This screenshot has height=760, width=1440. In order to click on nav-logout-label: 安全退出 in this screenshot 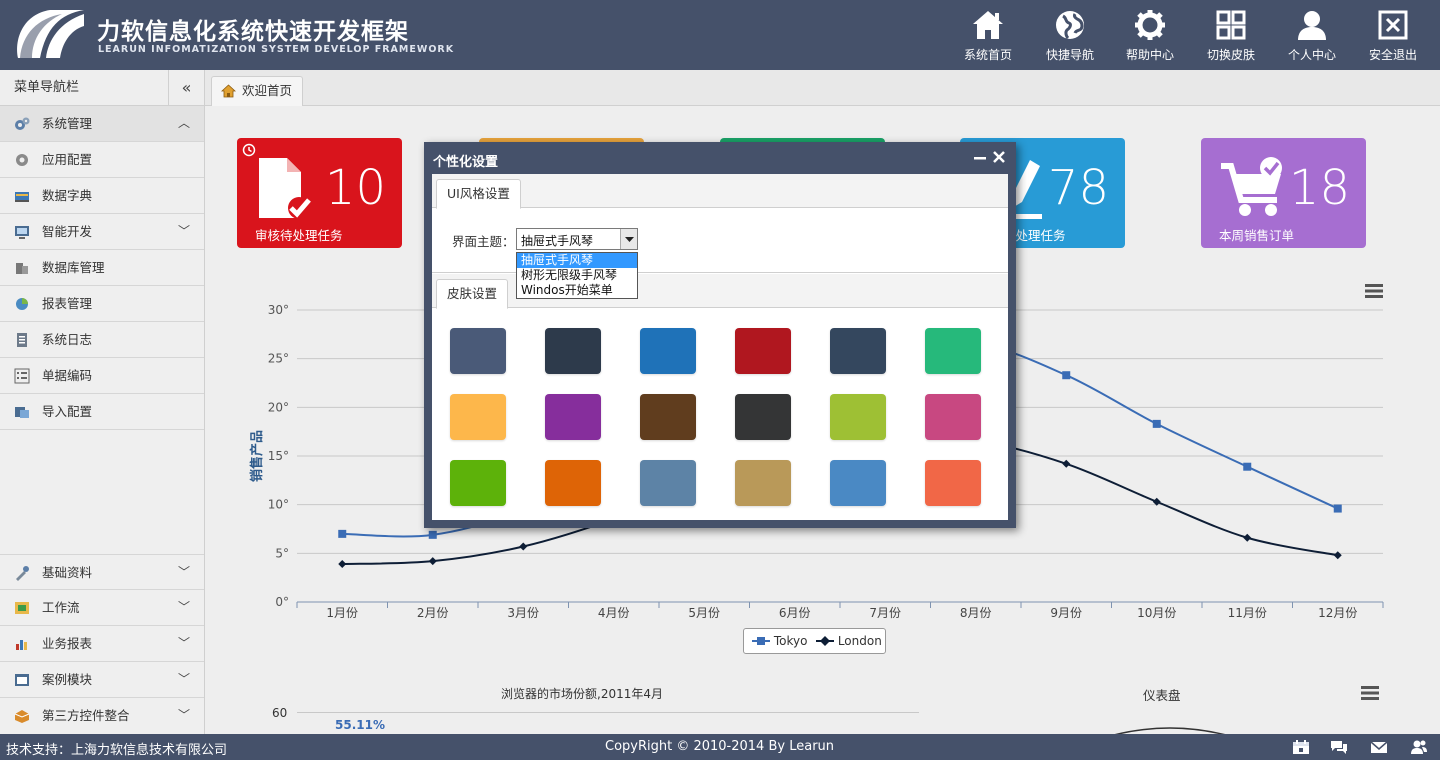, I will do `click(1392, 55)`.